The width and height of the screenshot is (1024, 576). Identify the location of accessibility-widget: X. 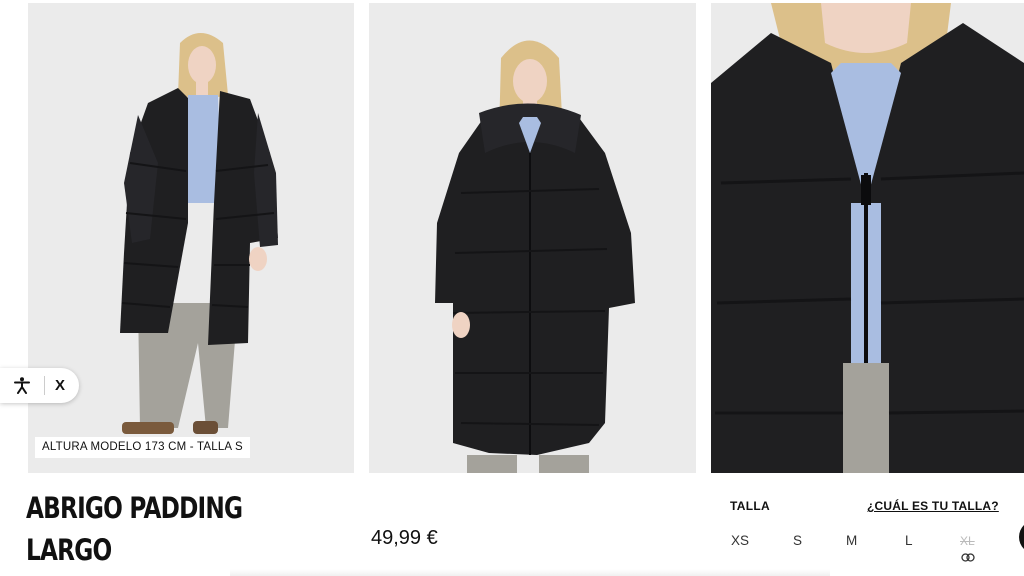
(39, 385).